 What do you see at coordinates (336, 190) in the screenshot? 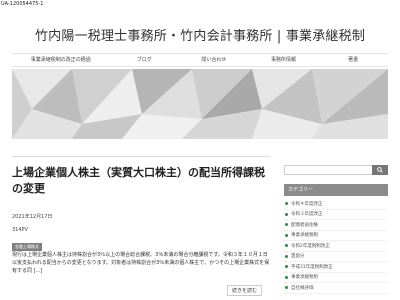
I see `category-heading: カテゴリー` at bounding box center [336, 190].